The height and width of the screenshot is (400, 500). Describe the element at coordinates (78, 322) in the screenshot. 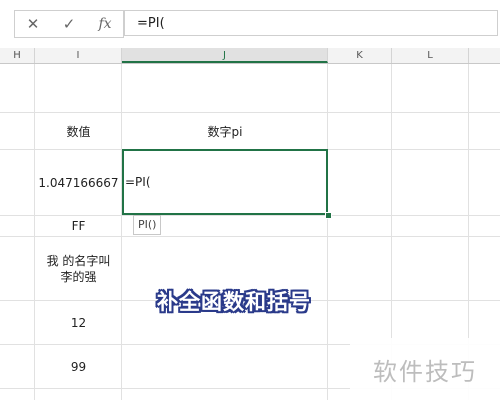

I see `cell-i-row5: 12` at that location.